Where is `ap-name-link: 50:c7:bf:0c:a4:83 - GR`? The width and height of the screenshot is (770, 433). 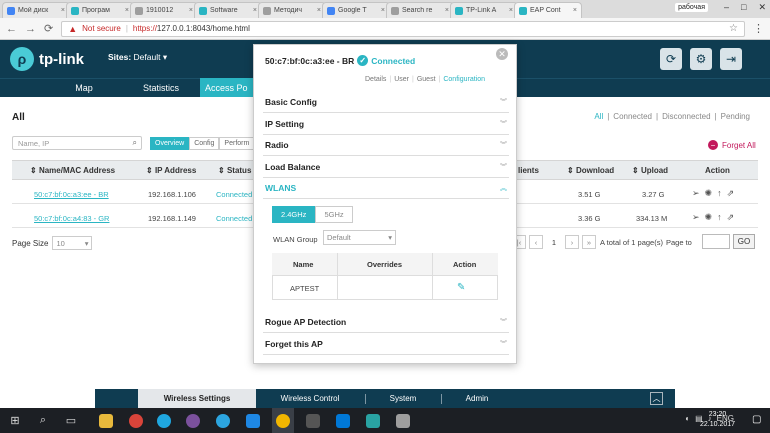 ap-name-link: 50:c7:bf:0c:a4:83 - GR is located at coordinates (71, 218).